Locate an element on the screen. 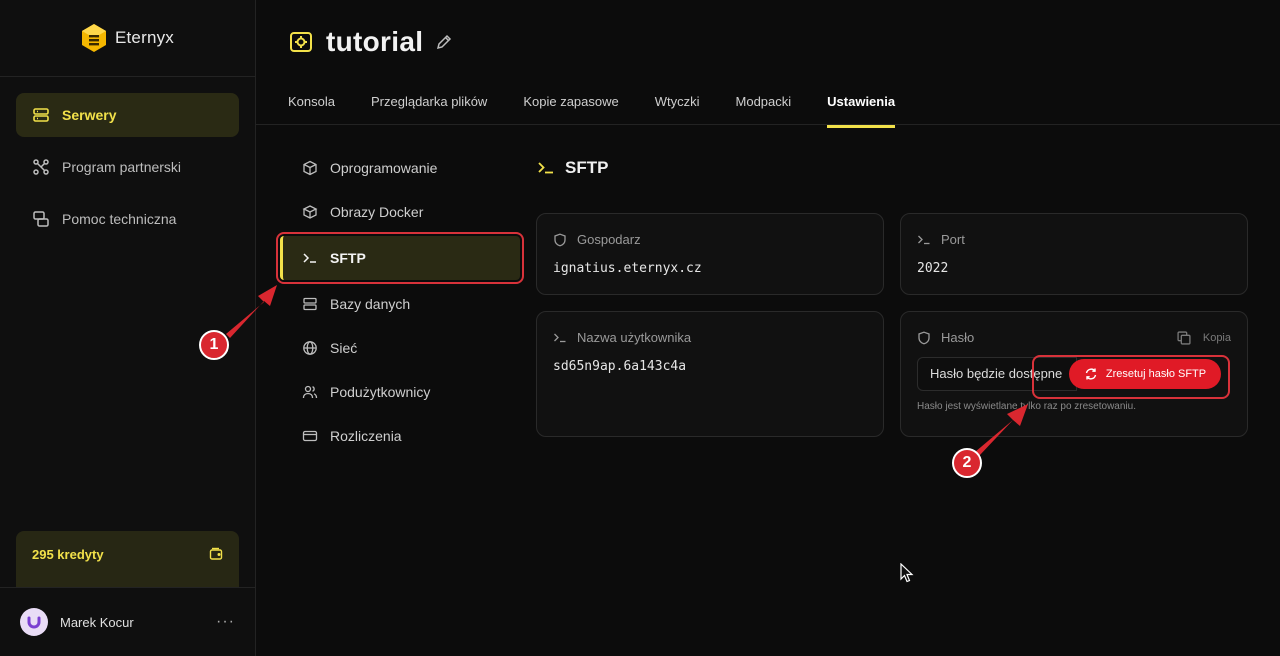 Image resolution: width=1280 pixels, height=656 pixels. password-label-row: Hasło Kopia is located at coordinates (1074, 337).